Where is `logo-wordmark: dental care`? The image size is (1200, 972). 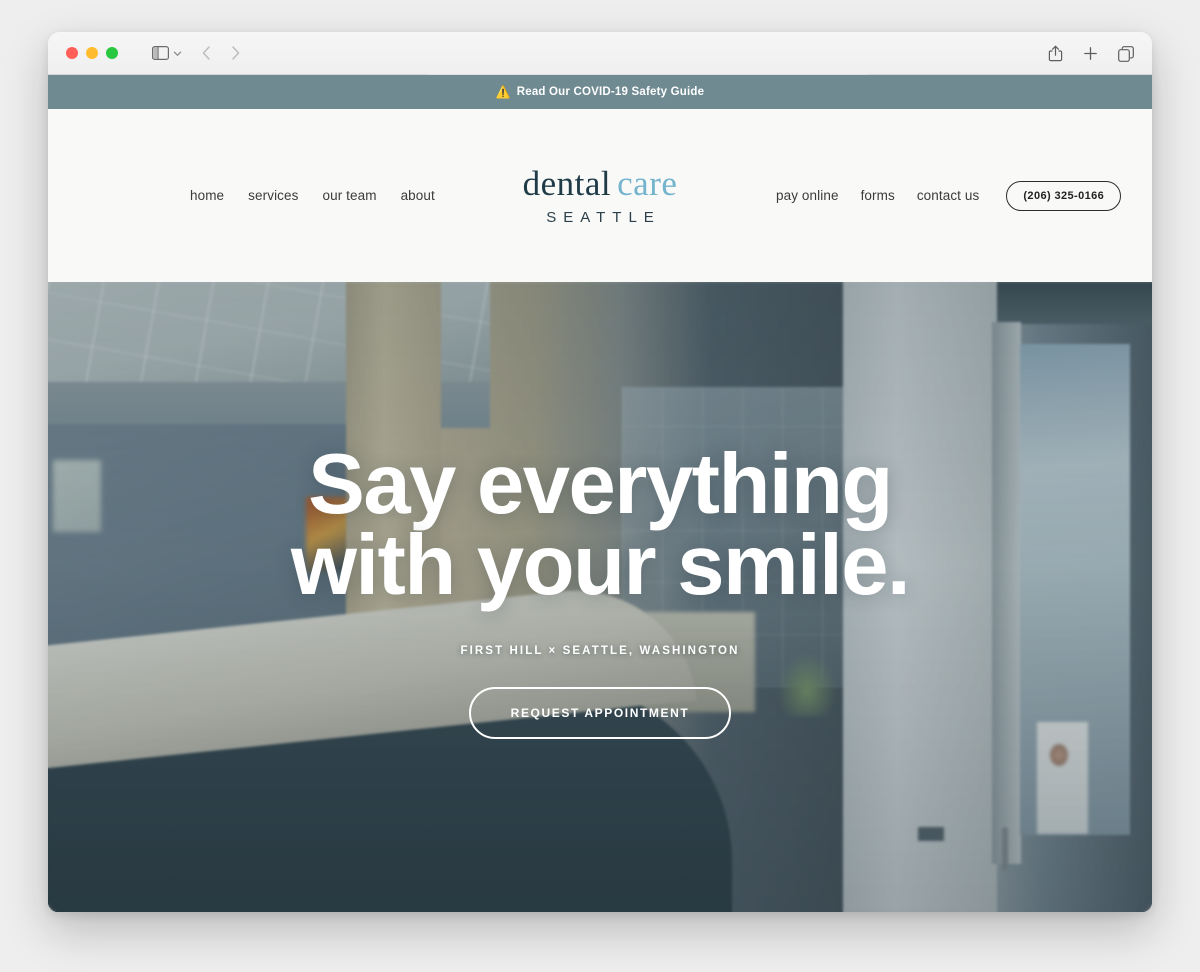 logo-wordmark: dental care is located at coordinates (600, 183).